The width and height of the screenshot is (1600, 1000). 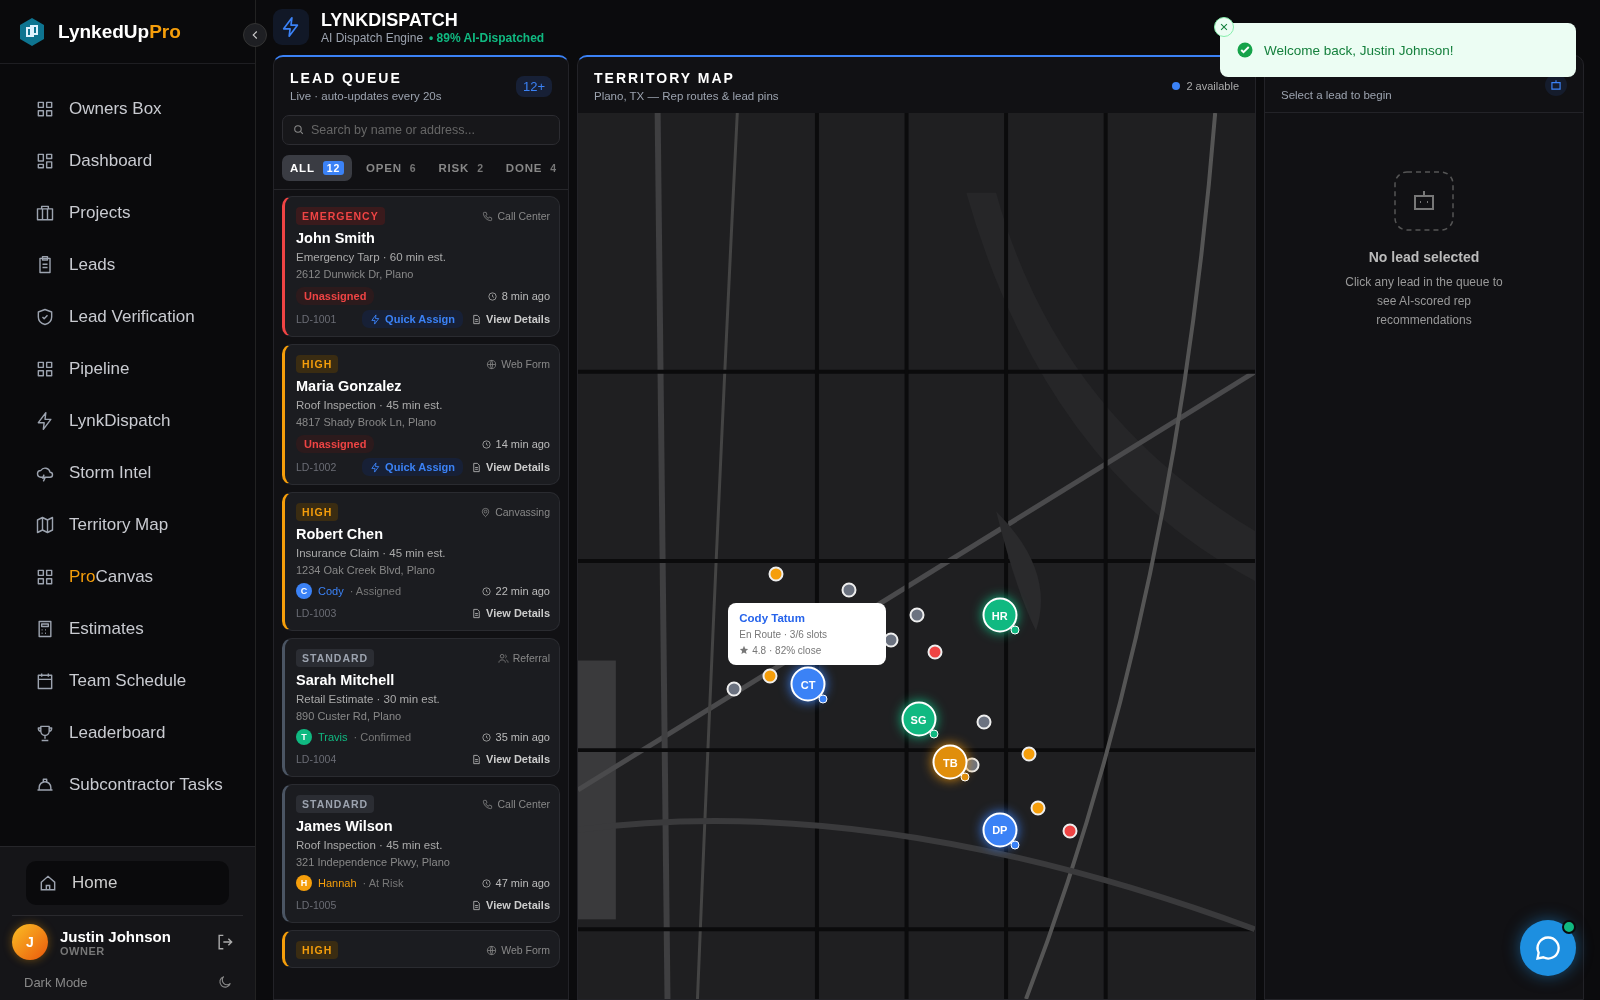 I want to click on lead-service: Retail Estimate · 30 min est., so click(x=368, y=699).